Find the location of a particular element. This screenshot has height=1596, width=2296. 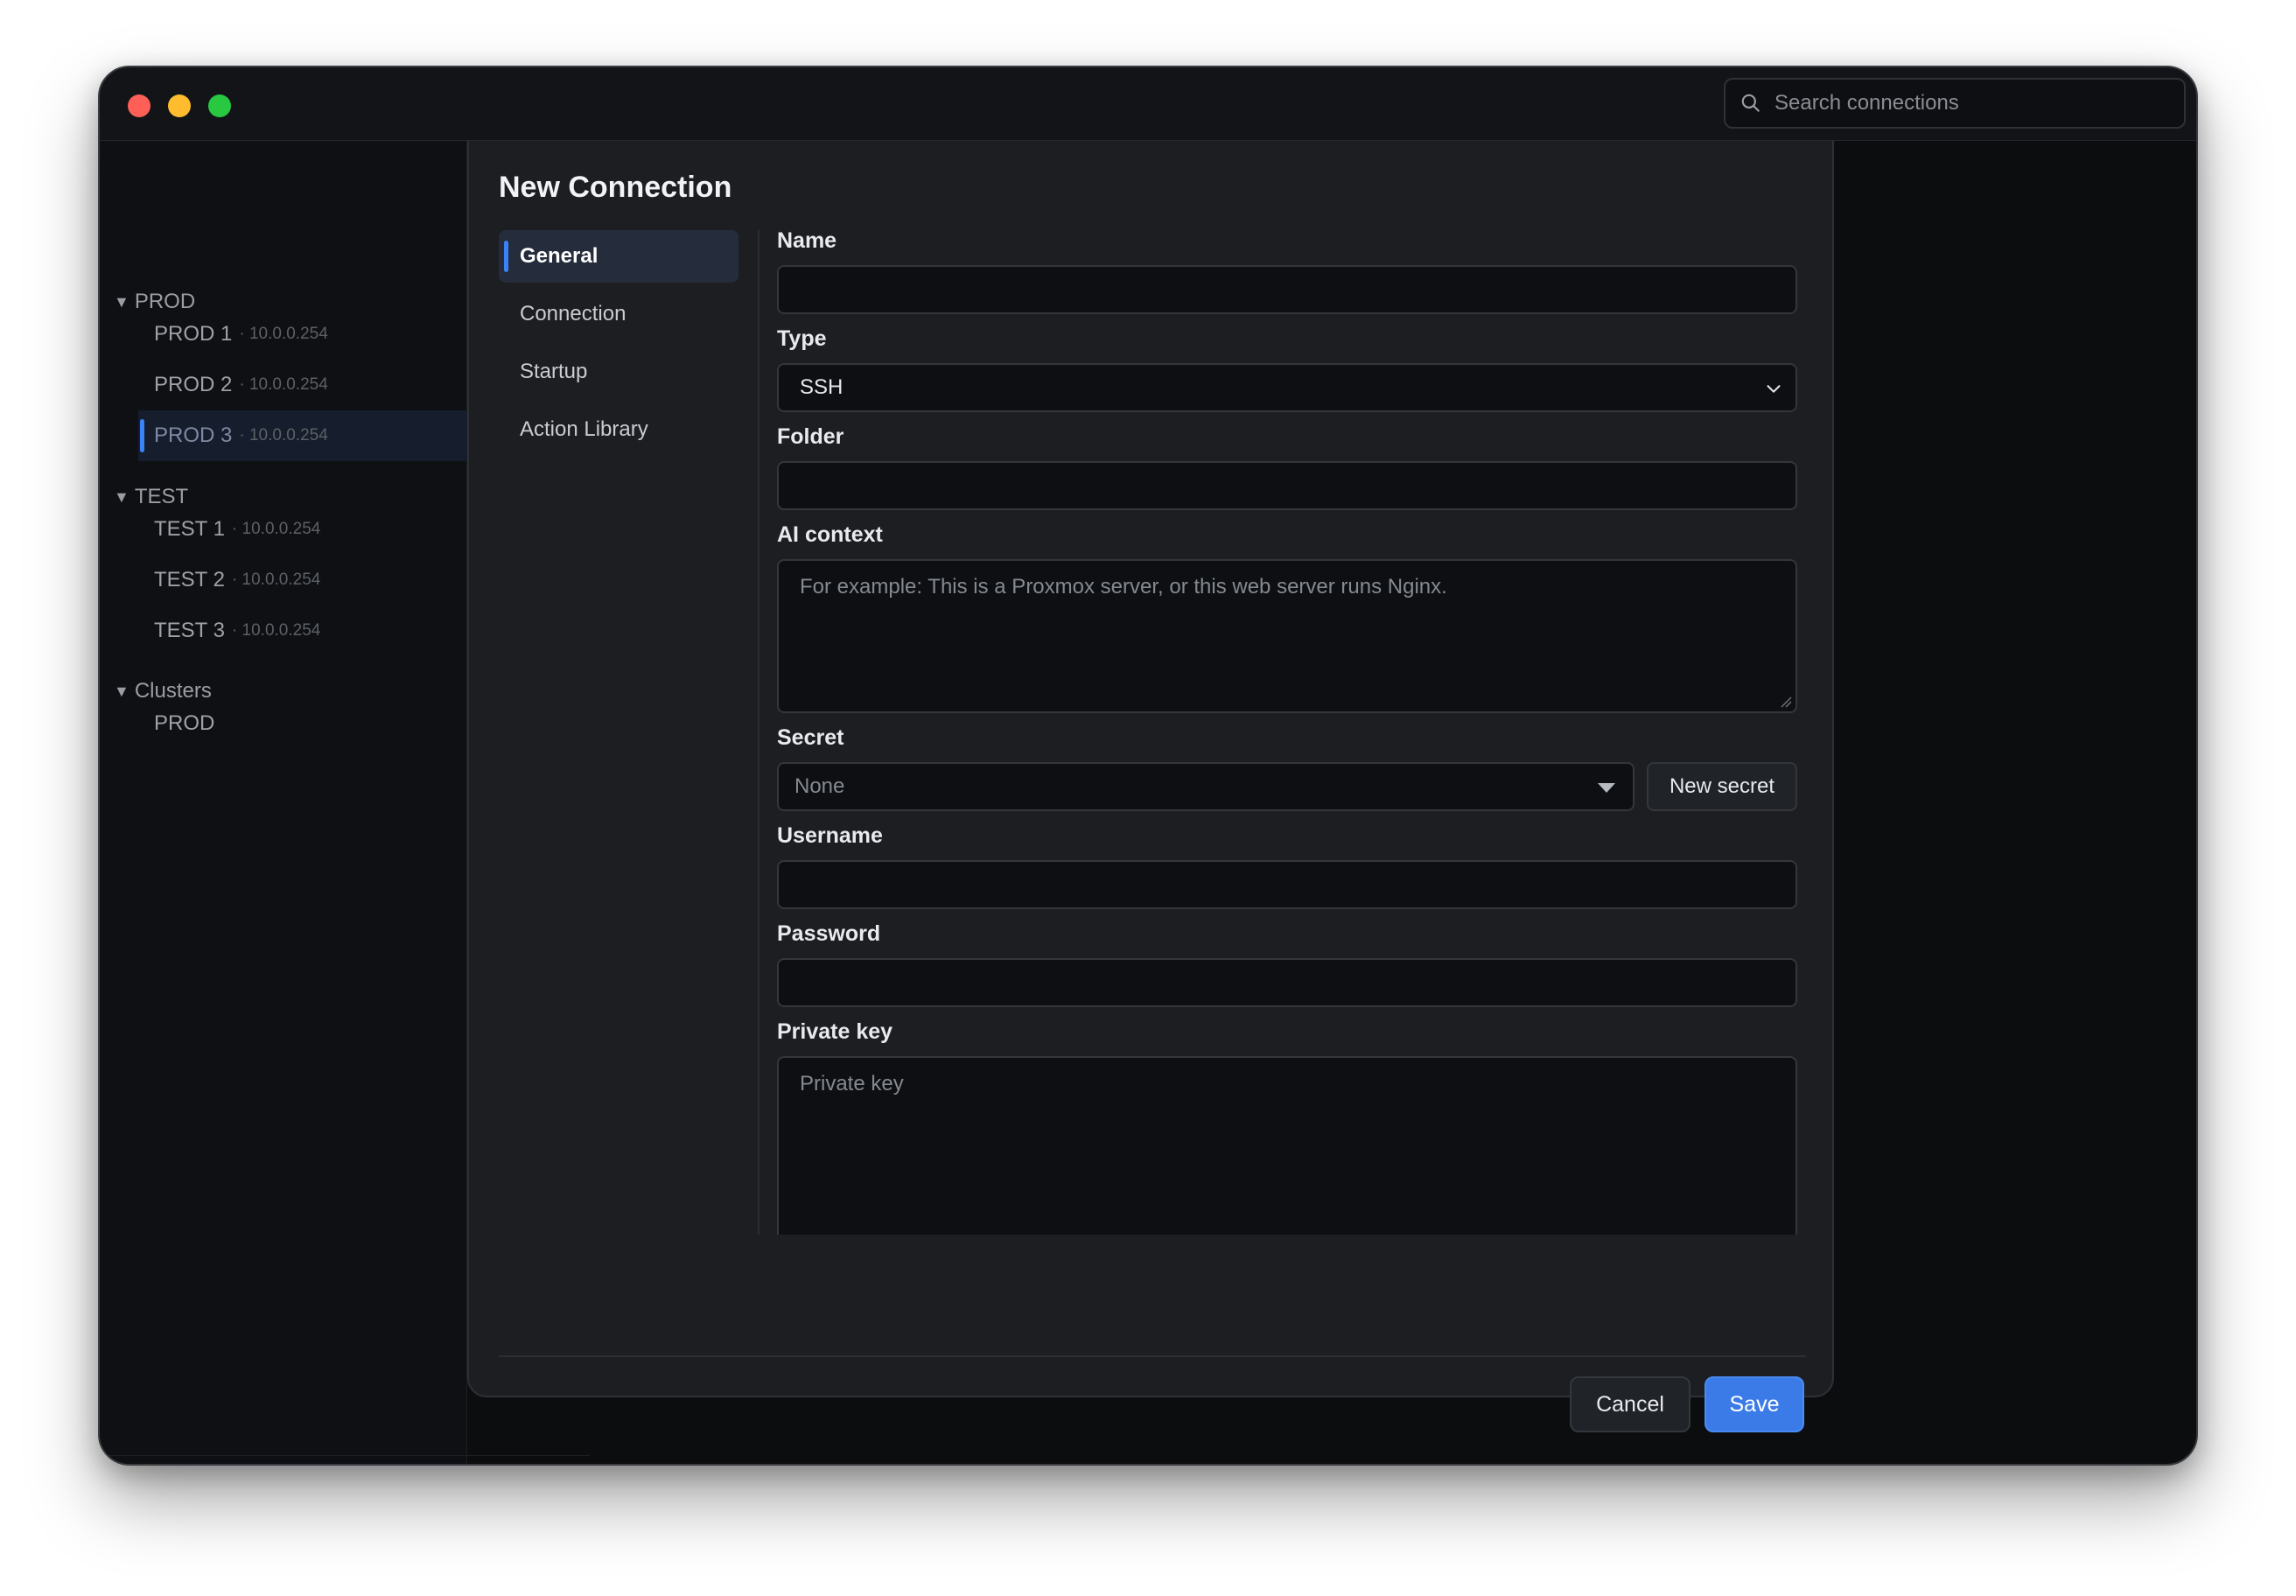

tab-startup: Startup is located at coordinates (618, 372).